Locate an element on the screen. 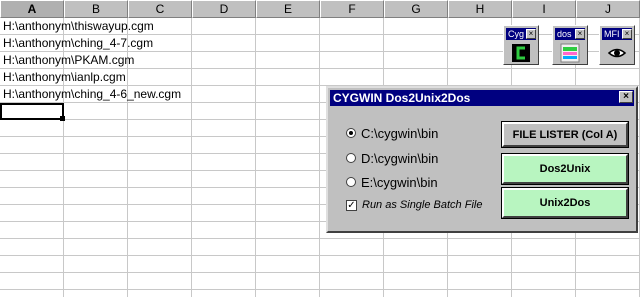 This screenshot has width=640, height=297. cyg-tool-button: Cyg × is located at coordinates (521, 45).